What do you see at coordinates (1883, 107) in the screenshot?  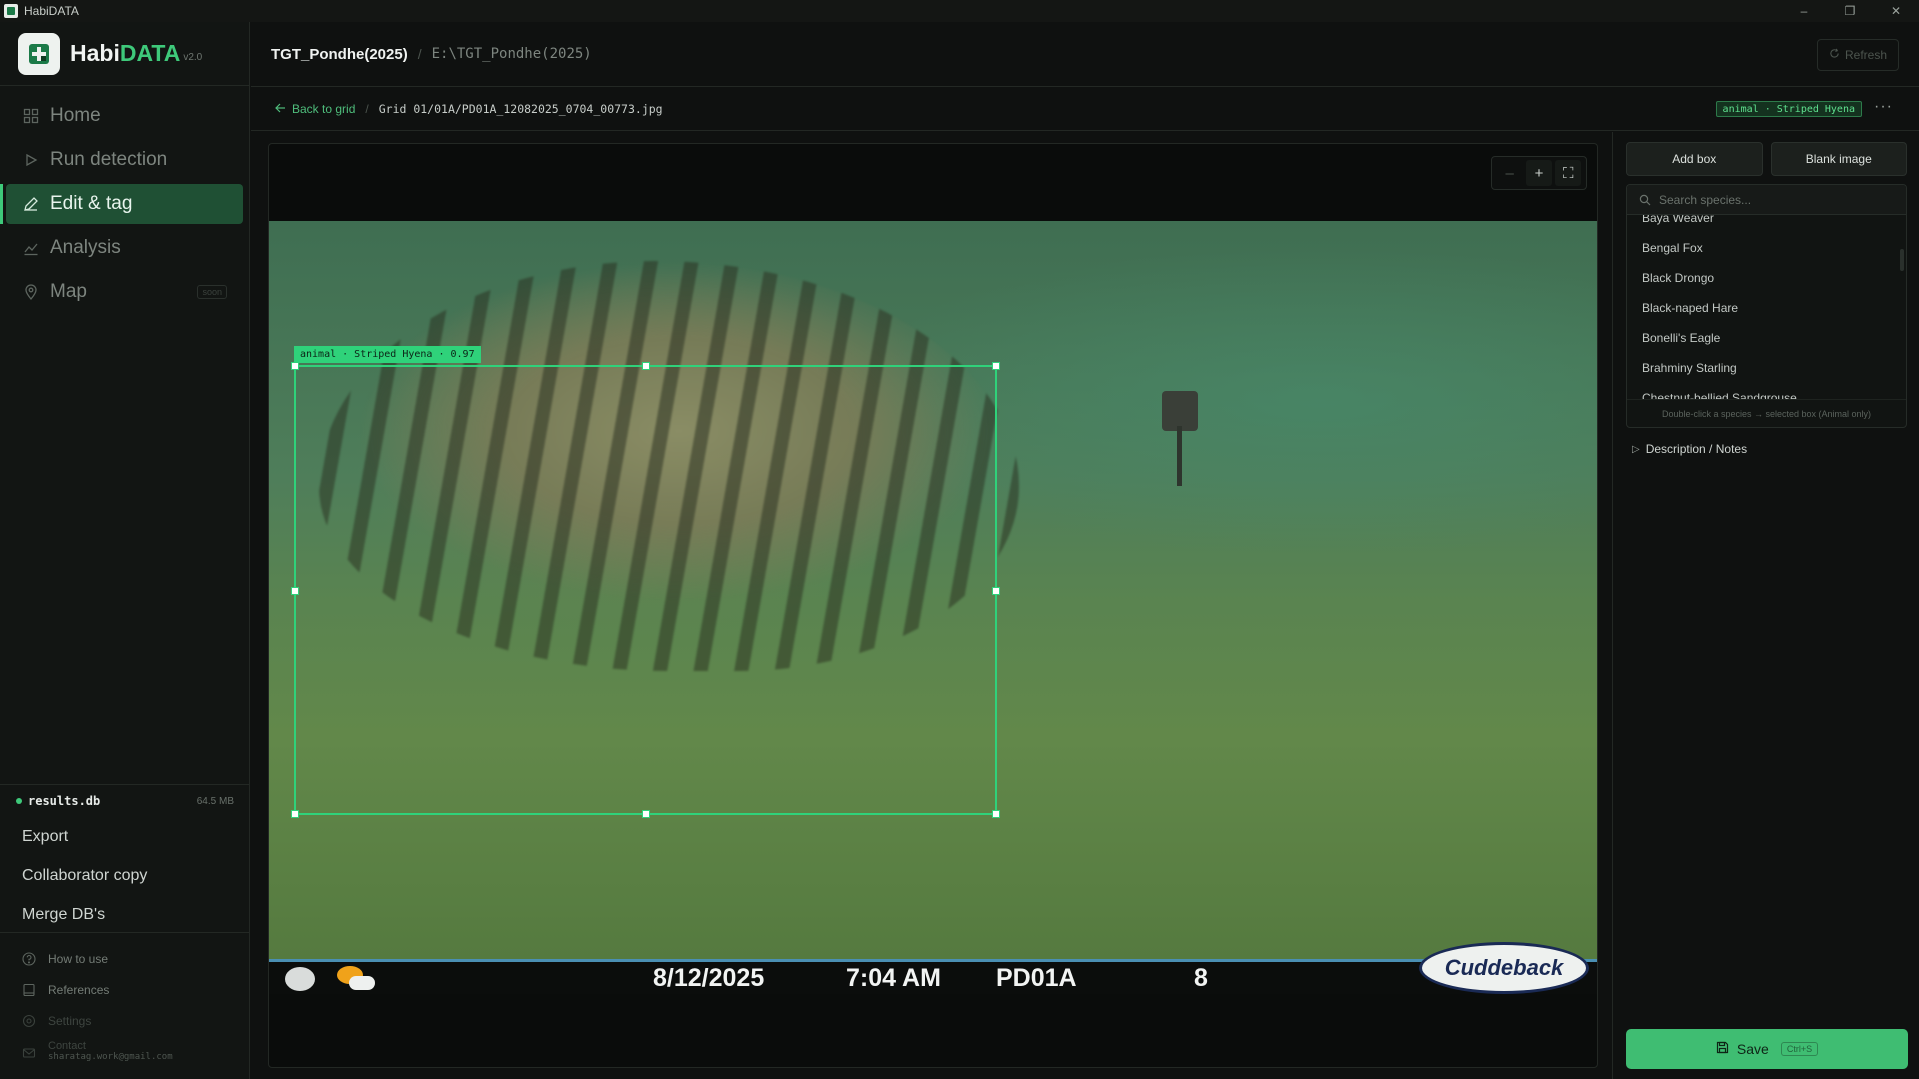 I see `more-options-icon: ···` at bounding box center [1883, 107].